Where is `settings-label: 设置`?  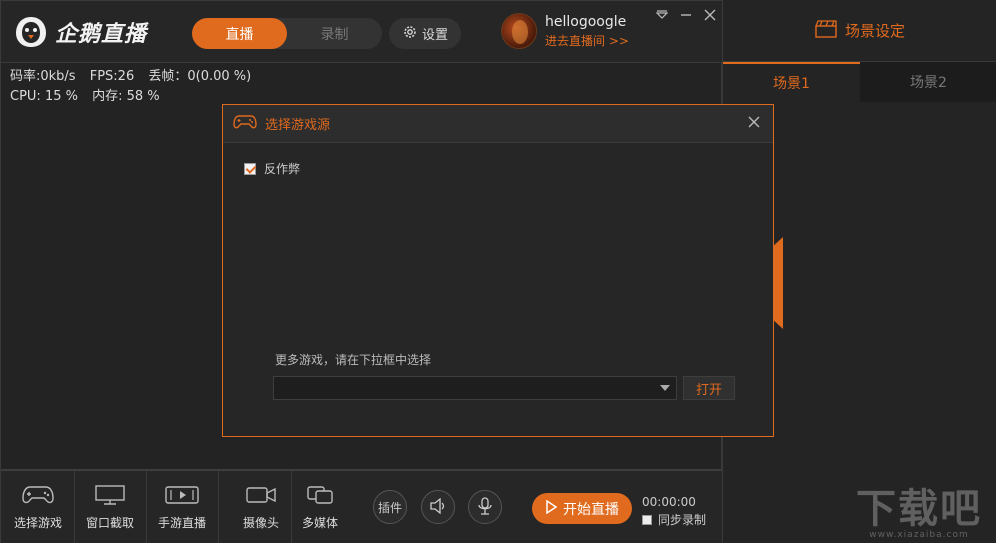
settings-label: 设置 is located at coordinates (434, 35).